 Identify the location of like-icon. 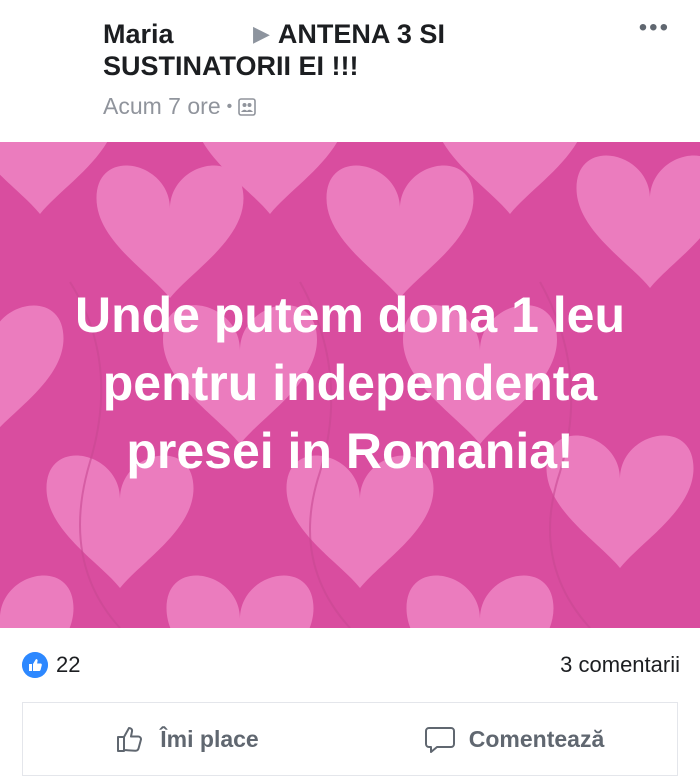
(35, 665).